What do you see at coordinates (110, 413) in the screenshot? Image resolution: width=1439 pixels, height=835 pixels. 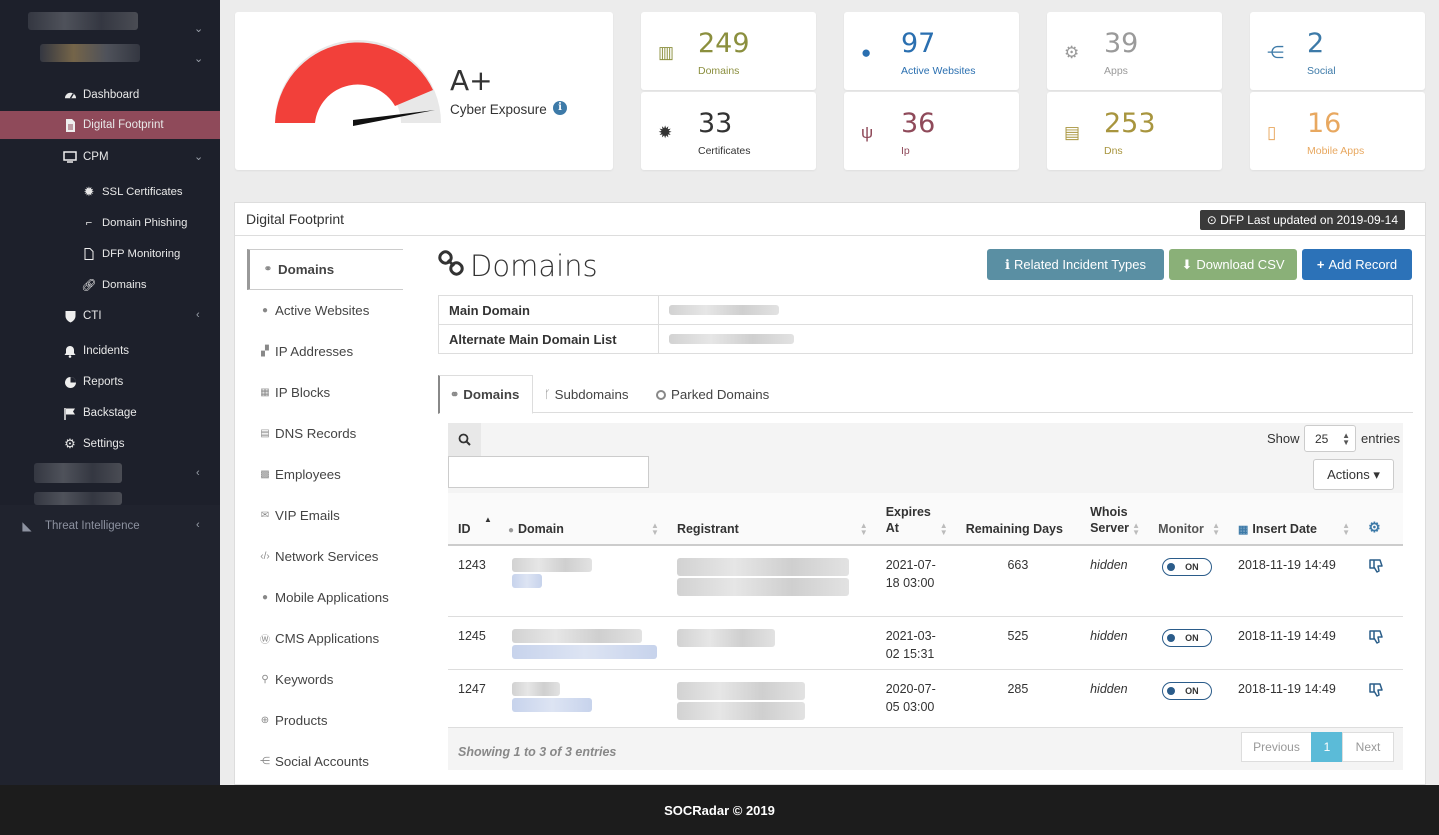 I see `sidebar-item-backstage: Backstage` at bounding box center [110, 413].